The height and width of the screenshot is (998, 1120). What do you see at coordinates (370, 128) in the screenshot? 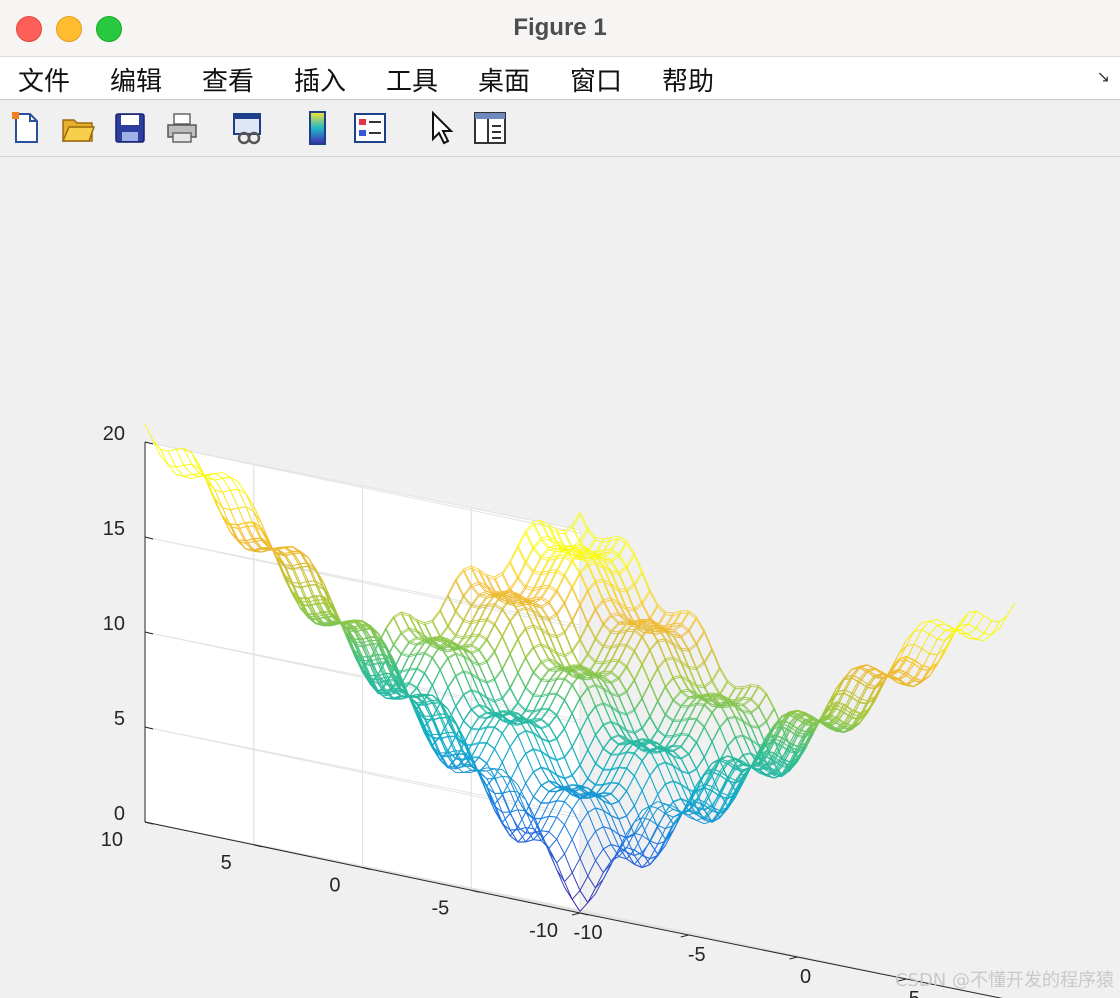
I see `legend-icon` at bounding box center [370, 128].